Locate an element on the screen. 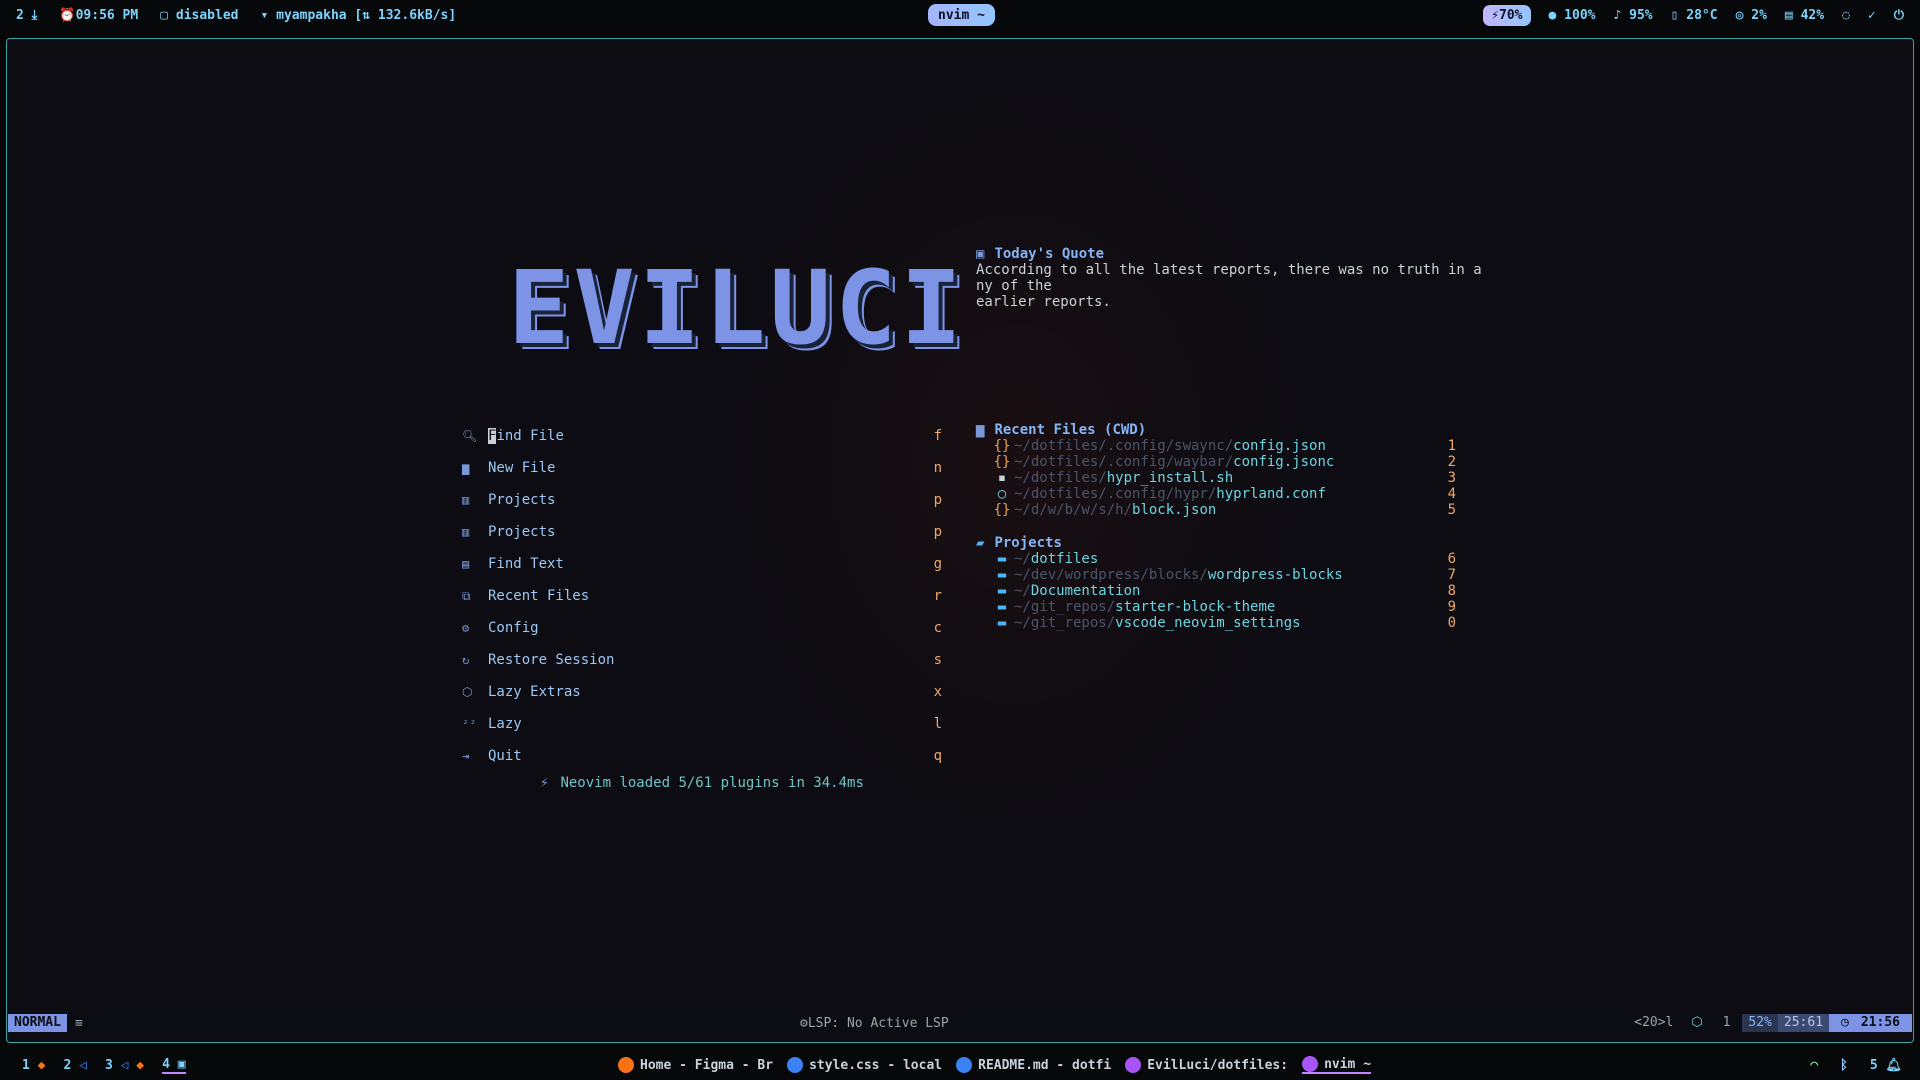 The image size is (1920, 1080). menu-item-restore-session: ↻ Restore Session s is located at coordinates (704, 660).